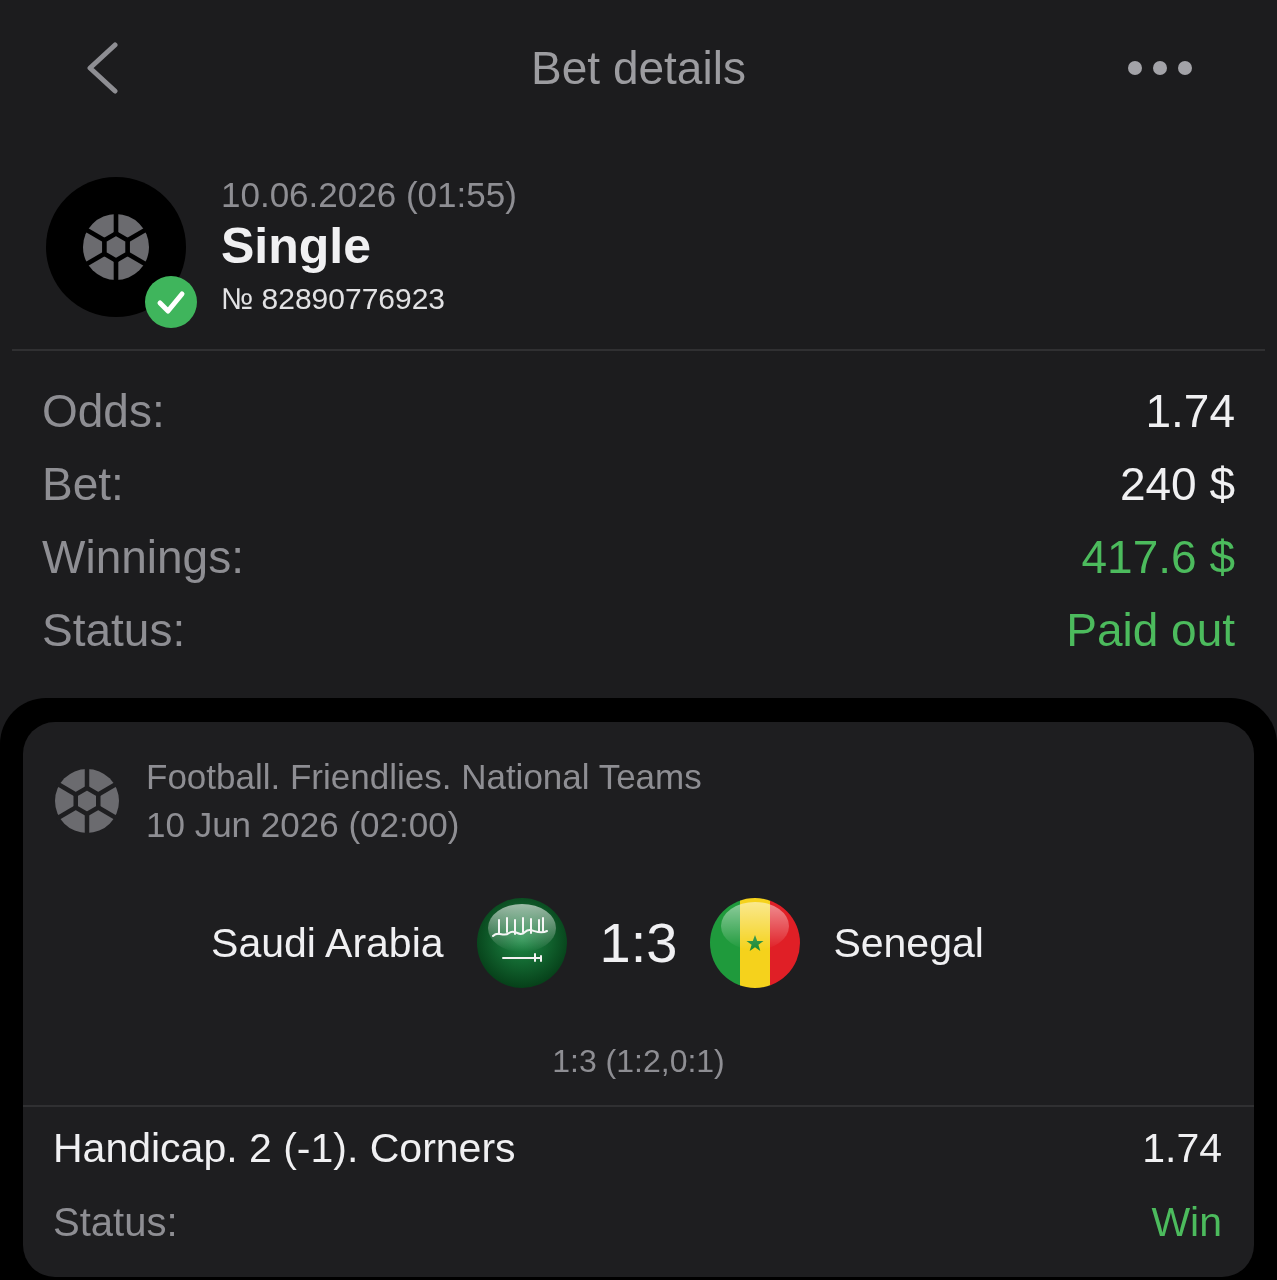  I want to click on summary-label: Bet:, so click(83, 484).